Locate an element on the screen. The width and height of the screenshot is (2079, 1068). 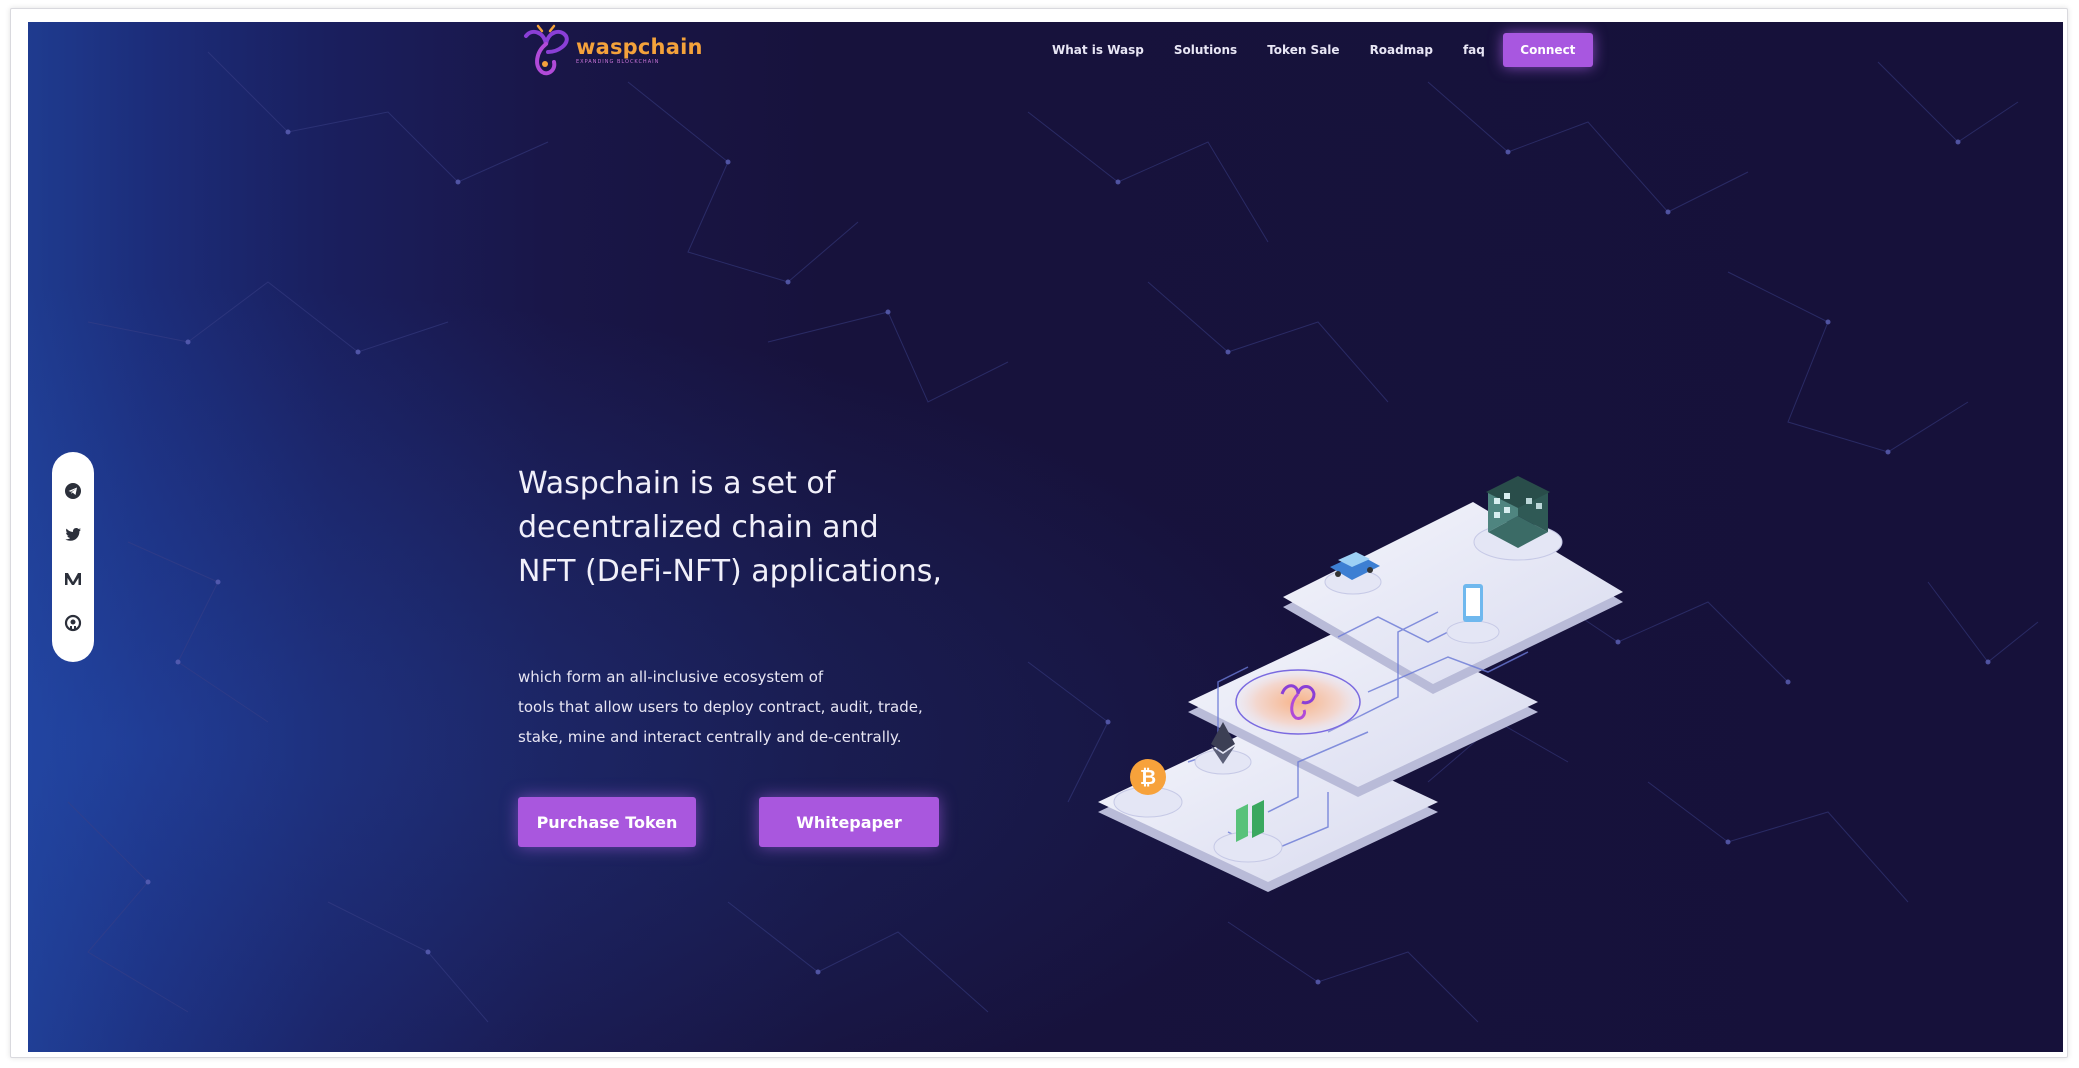
telegram-icon is located at coordinates (73, 491).